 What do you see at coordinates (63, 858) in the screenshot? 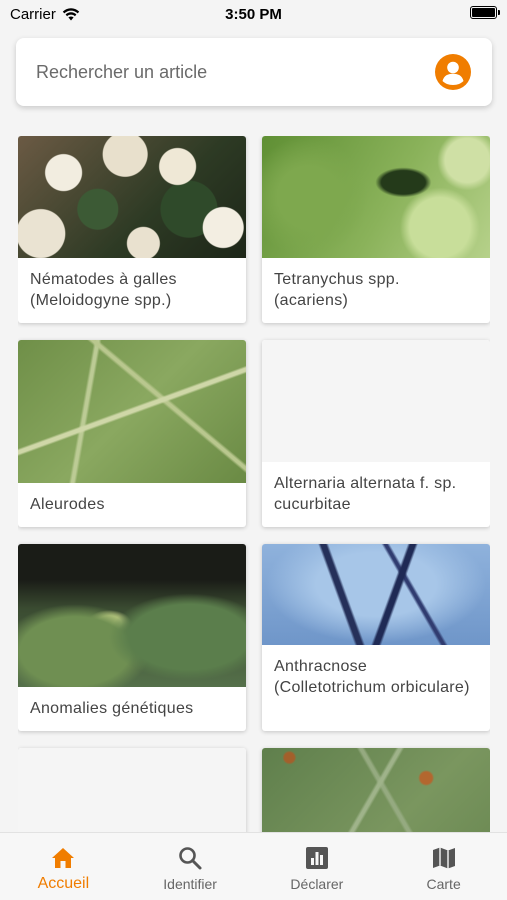
I see `home-icon` at bounding box center [63, 858].